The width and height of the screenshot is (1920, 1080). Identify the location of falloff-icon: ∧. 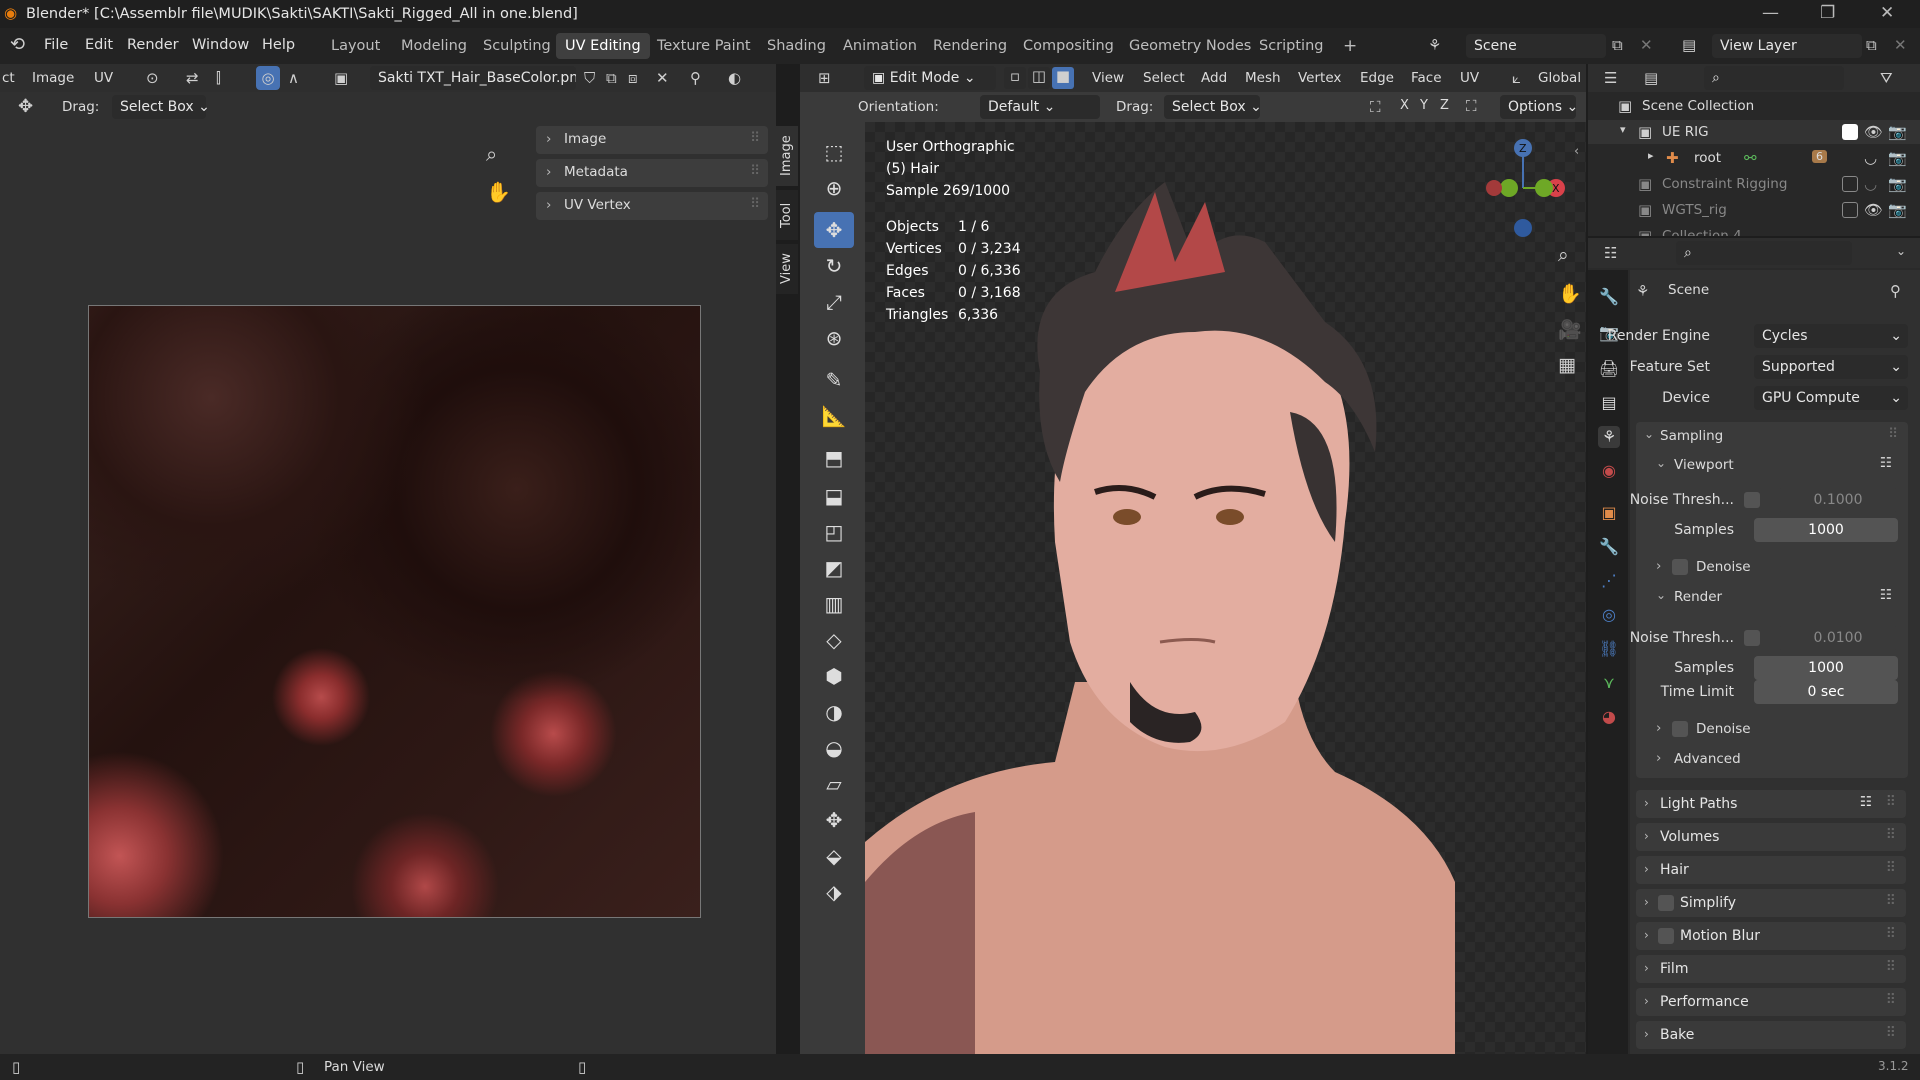
(293, 78).